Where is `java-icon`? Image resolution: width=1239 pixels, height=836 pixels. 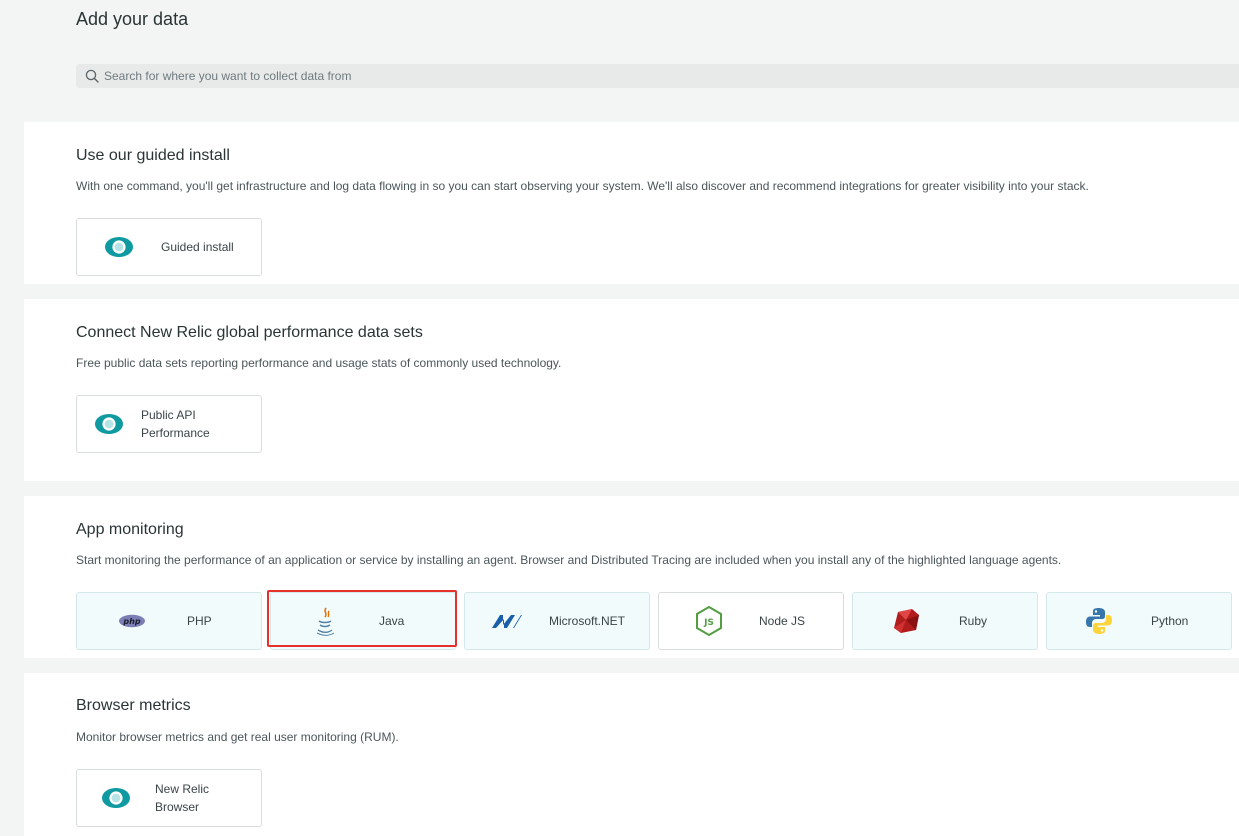 java-icon is located at coordinates (325, 621).